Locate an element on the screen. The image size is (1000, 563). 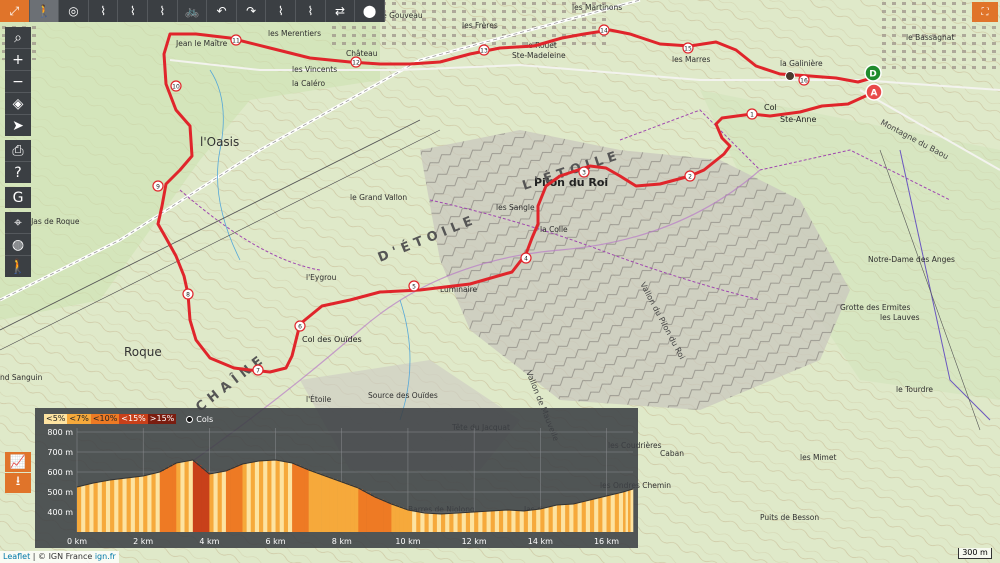
hiker-icon: 🚶 is located at coordinates (44, 11).